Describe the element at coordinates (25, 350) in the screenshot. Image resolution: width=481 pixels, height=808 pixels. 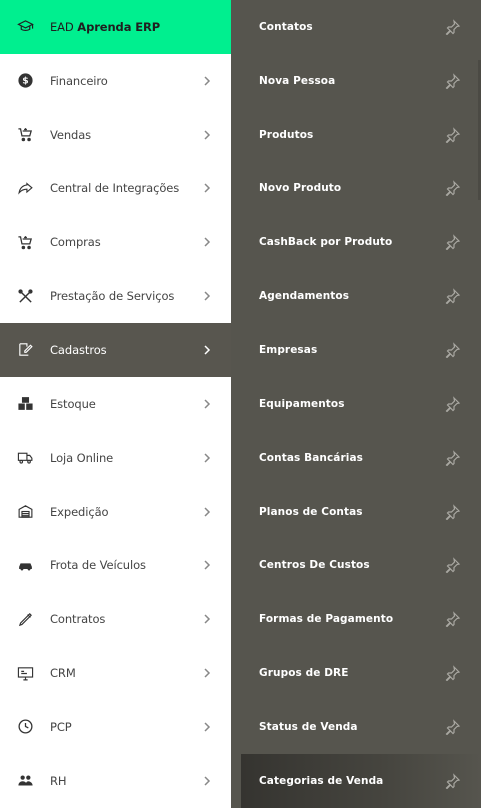
I see `edit-icon` at that location.